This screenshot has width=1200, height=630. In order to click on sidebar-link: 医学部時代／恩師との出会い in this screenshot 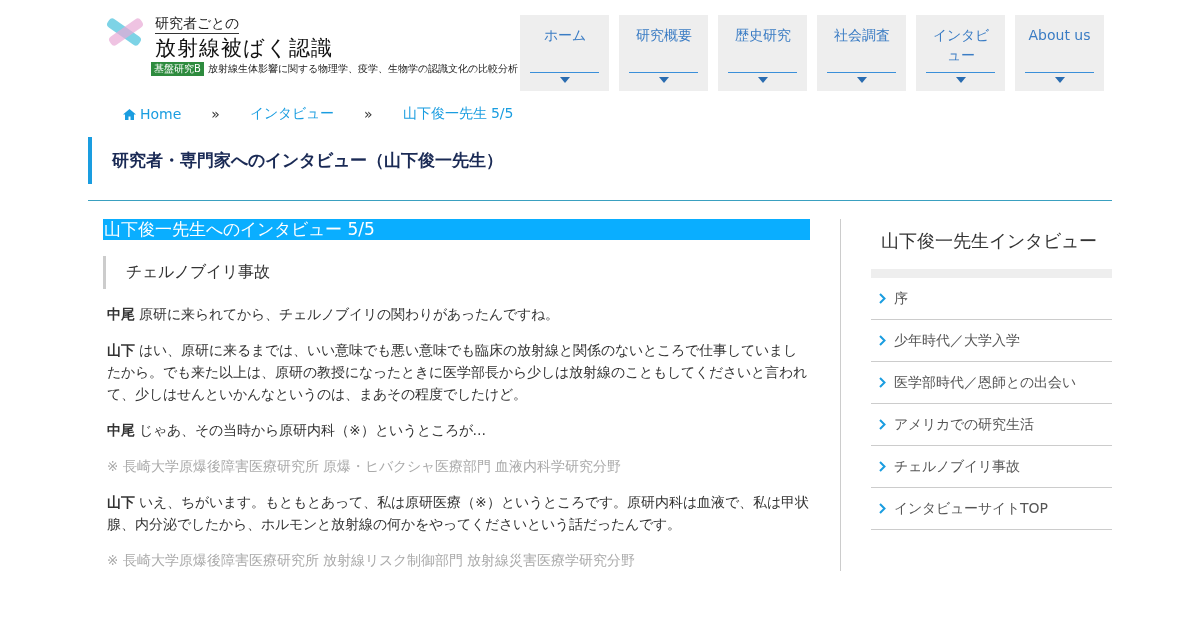, I will do `click(991, 383)`.